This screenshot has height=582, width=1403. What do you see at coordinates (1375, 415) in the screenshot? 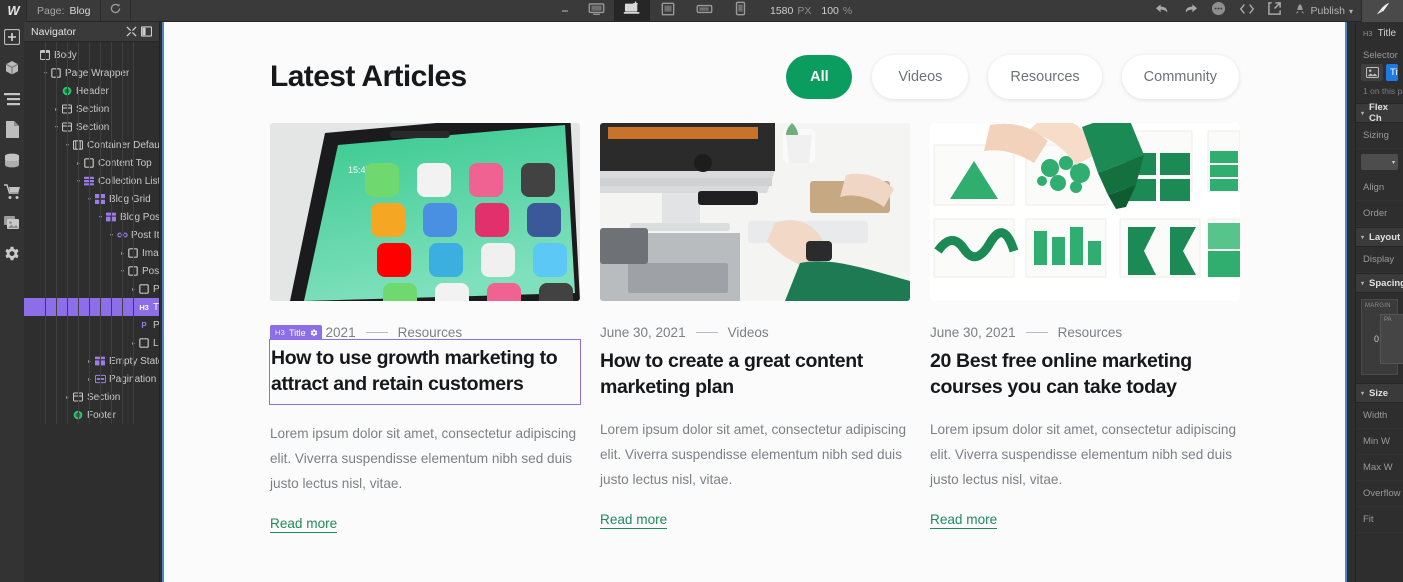
I see `prop-width-label: Width` at bounding box center [1375, 415].